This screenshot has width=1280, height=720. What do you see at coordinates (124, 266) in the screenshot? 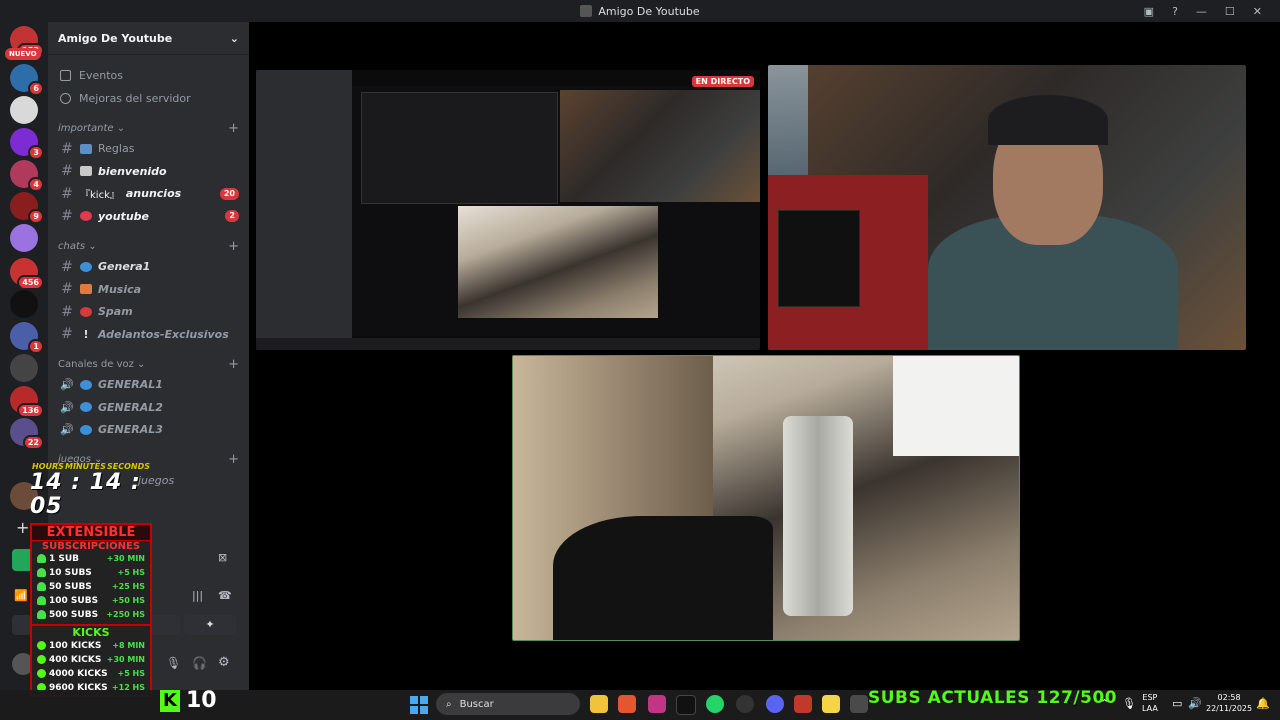
I see `channel-name: Genera1` at bounding box center [124, 266].